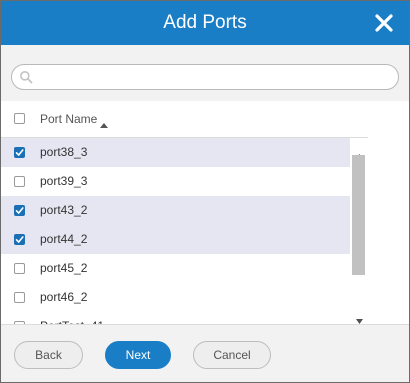  What do you see at coordinates (19, 118) in the screenshot?
I see `select-all-checkbox` at bounding box center [19, 118].